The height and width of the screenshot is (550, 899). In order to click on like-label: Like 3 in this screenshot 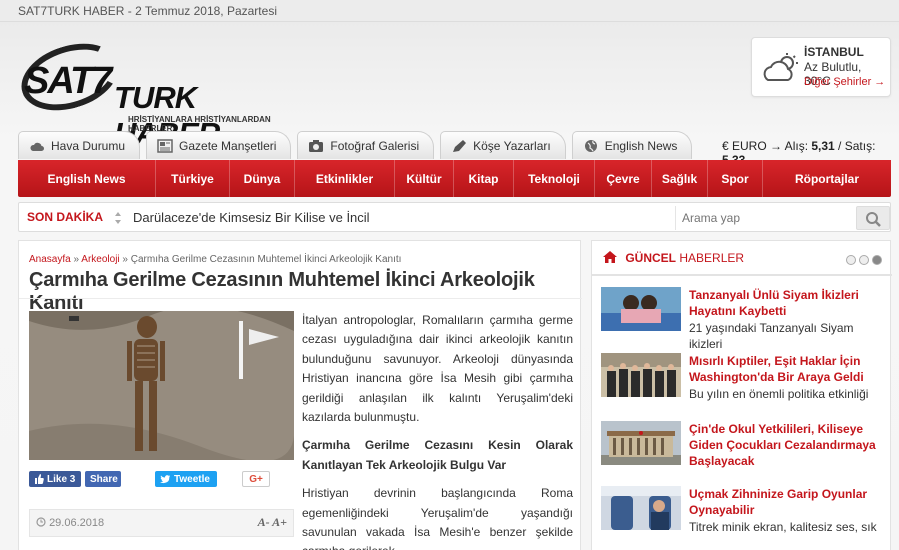, I will do `click(61, 479)`.